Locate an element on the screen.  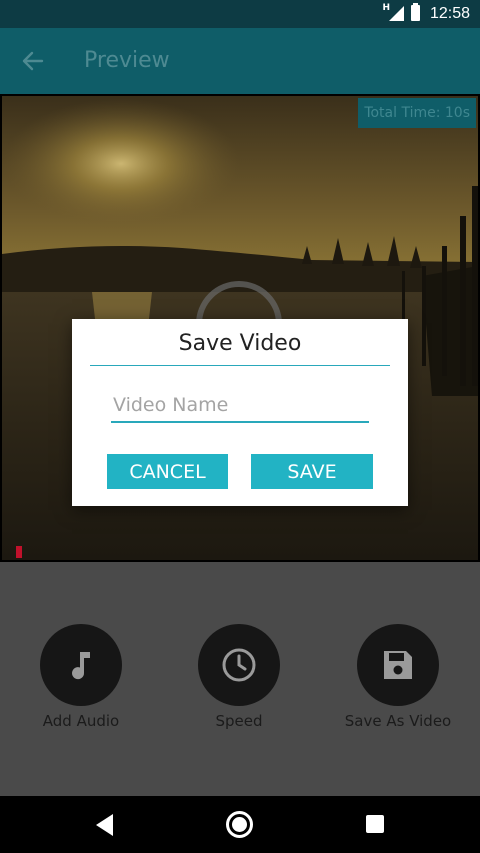
dialog-title: Save Video is located at coordinates (240, 343).